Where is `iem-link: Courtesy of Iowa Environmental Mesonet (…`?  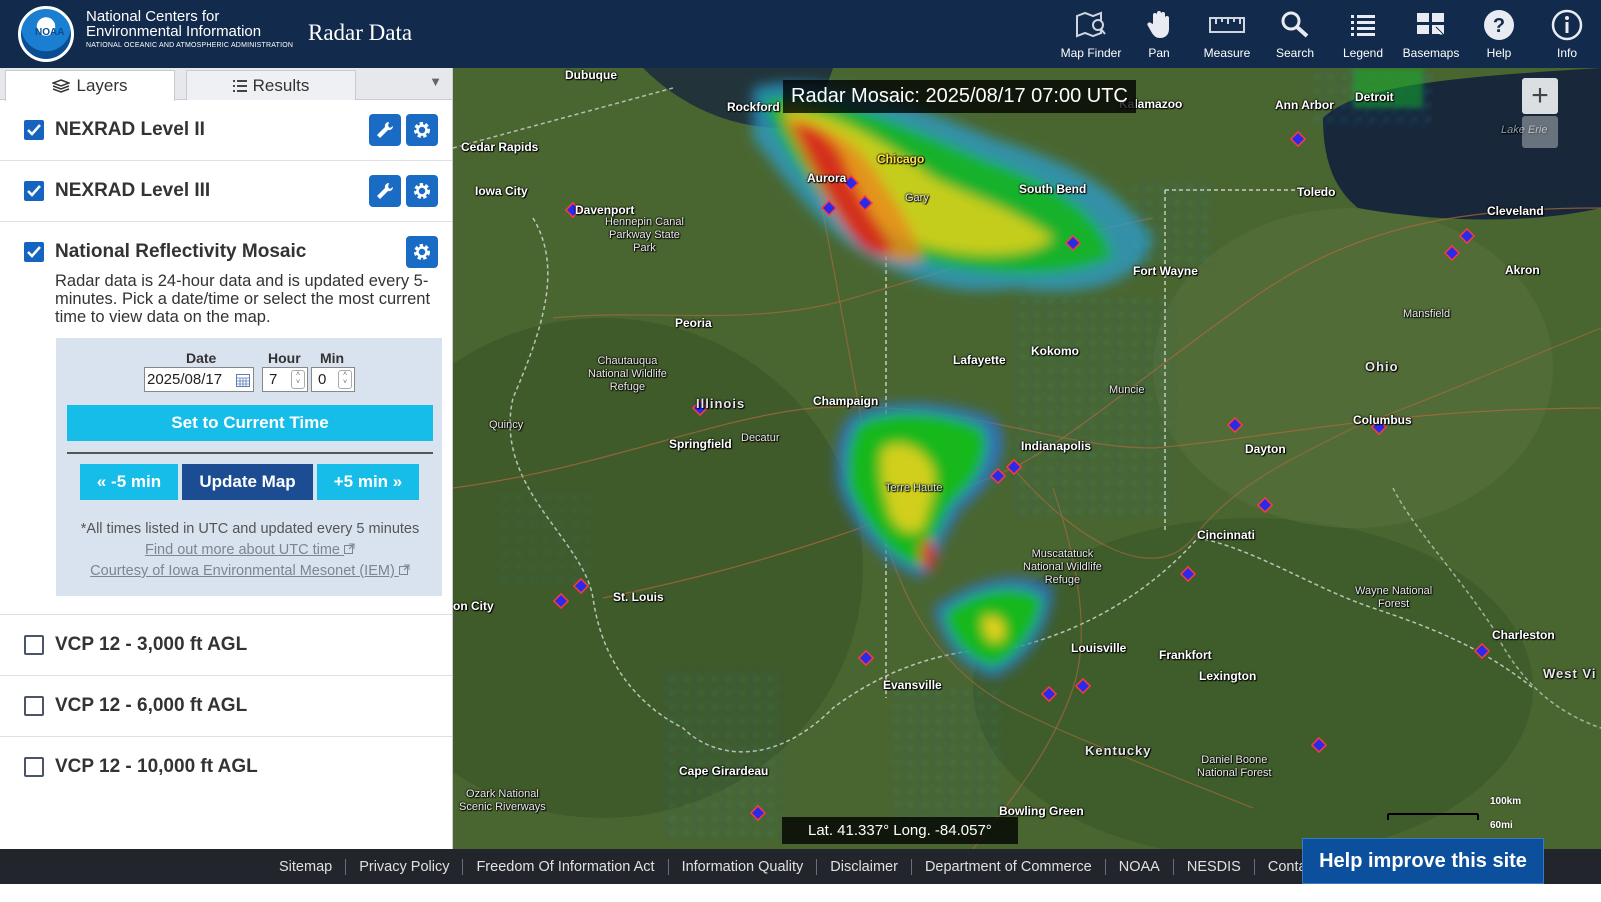
iem-link: Courtesy of Iowa Environmental Mesonet (… is located at coordinates (250, 571).